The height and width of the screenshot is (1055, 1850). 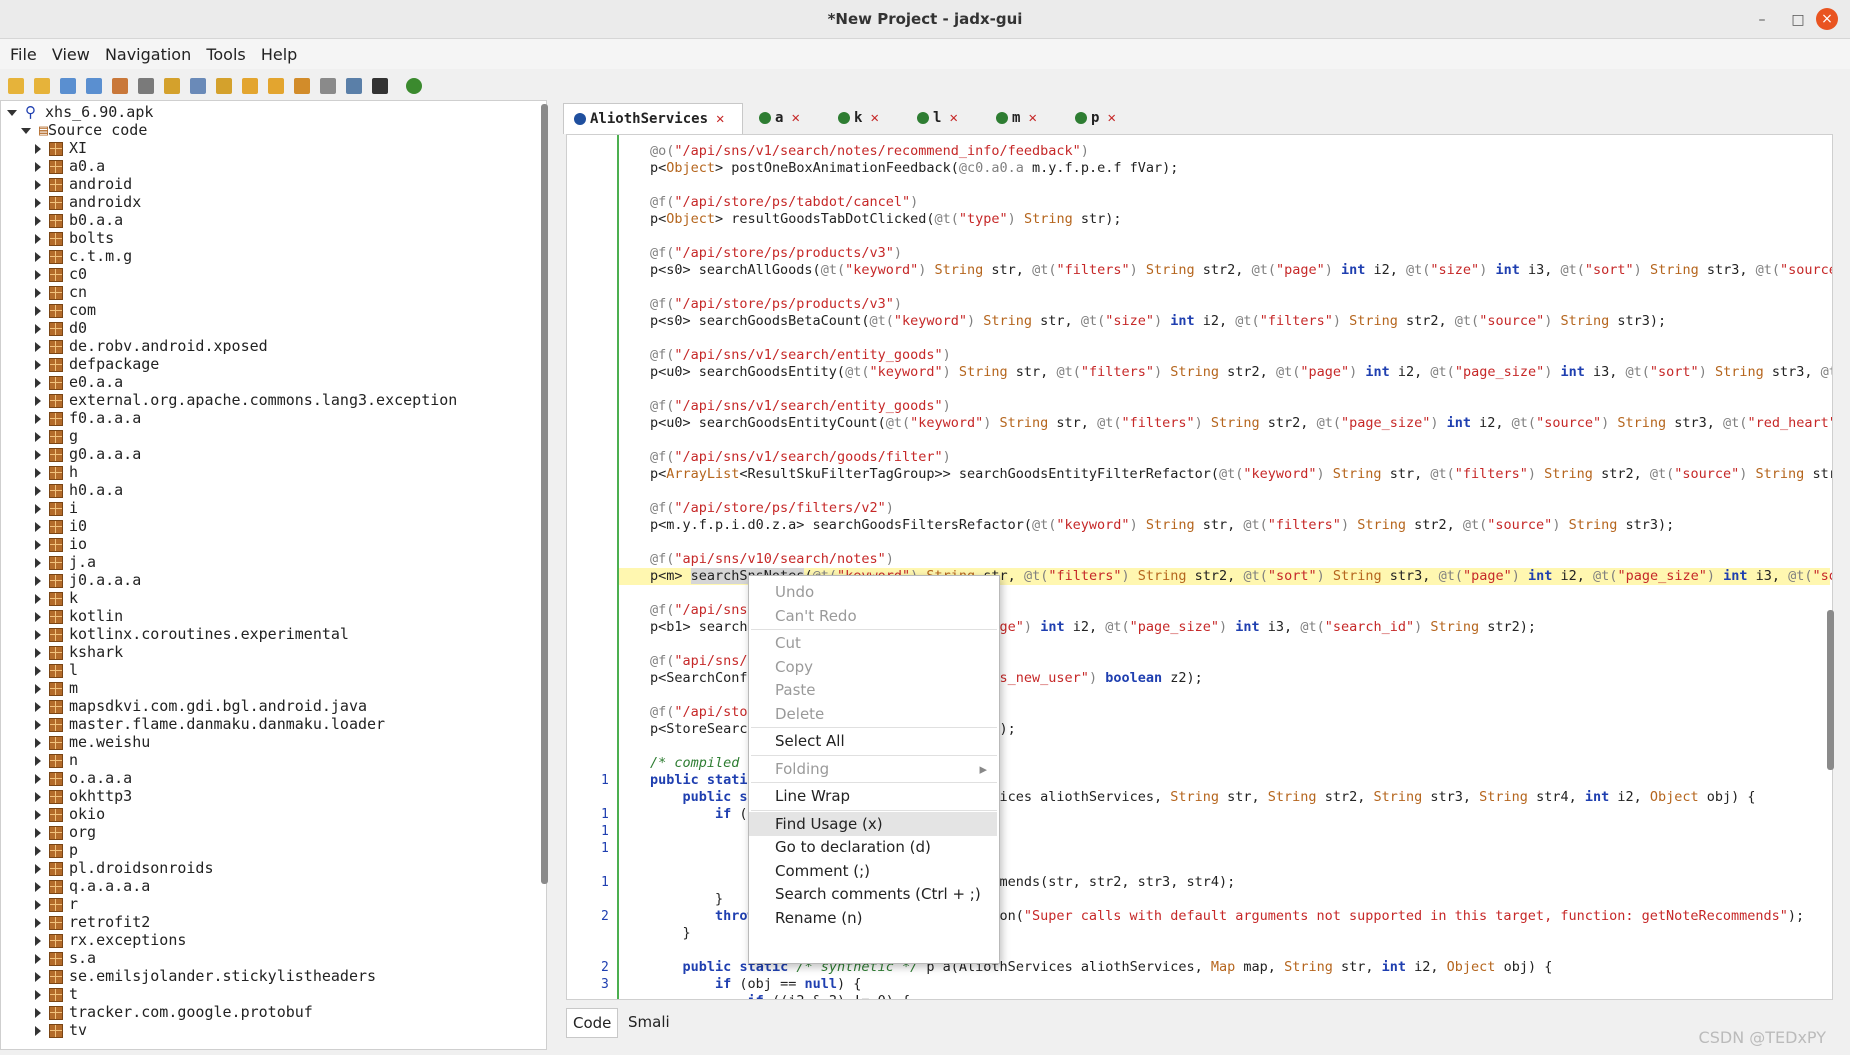 I want to click on search-text-icon, so click(x=172, y=86).